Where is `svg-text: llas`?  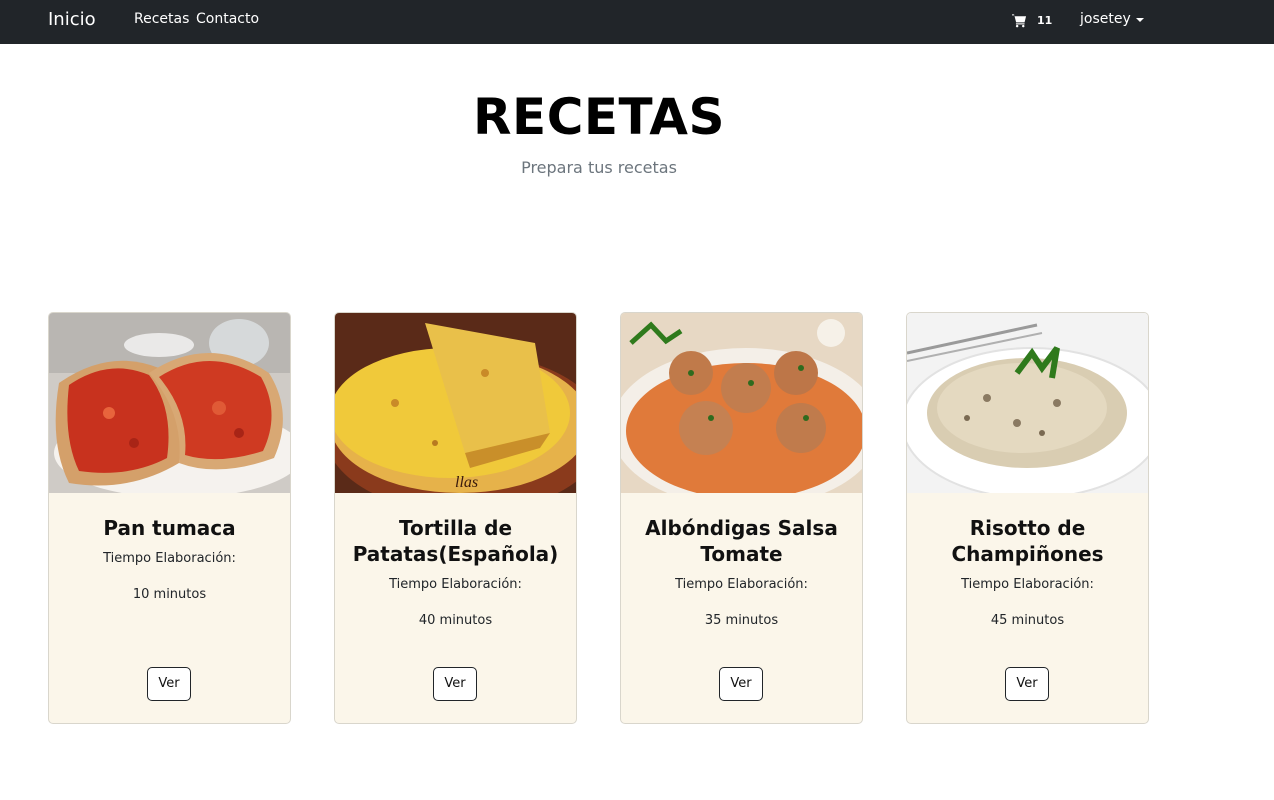 svg-text: llas is located at coordinates (466, 482).